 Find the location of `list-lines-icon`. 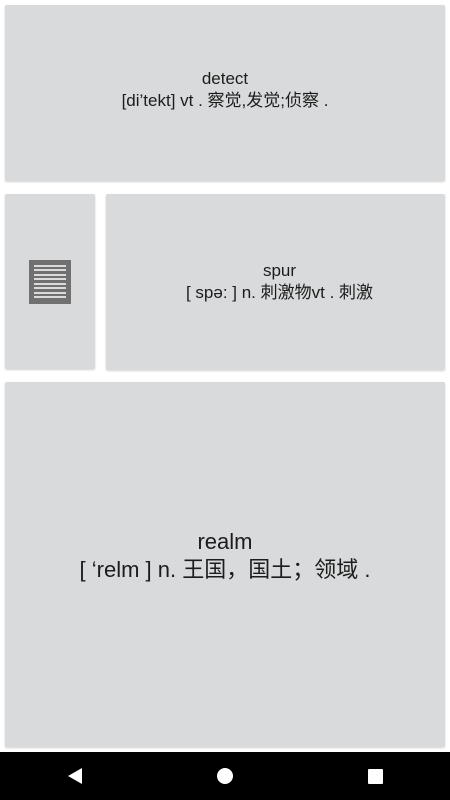

list-lines-icon is located at coordinates (50, 281).